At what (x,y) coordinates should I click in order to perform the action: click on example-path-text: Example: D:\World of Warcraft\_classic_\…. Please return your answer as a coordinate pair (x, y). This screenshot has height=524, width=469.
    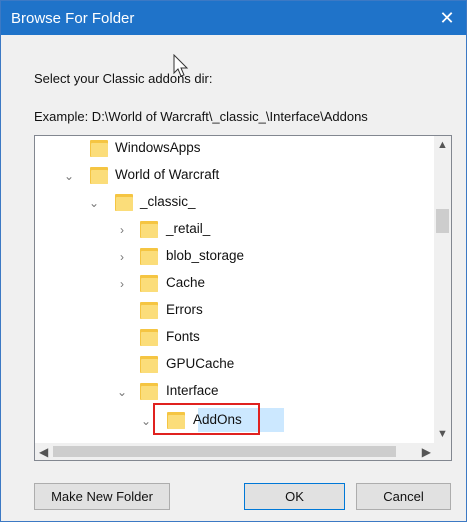
    Looking at the image, I should click on (201, 116).